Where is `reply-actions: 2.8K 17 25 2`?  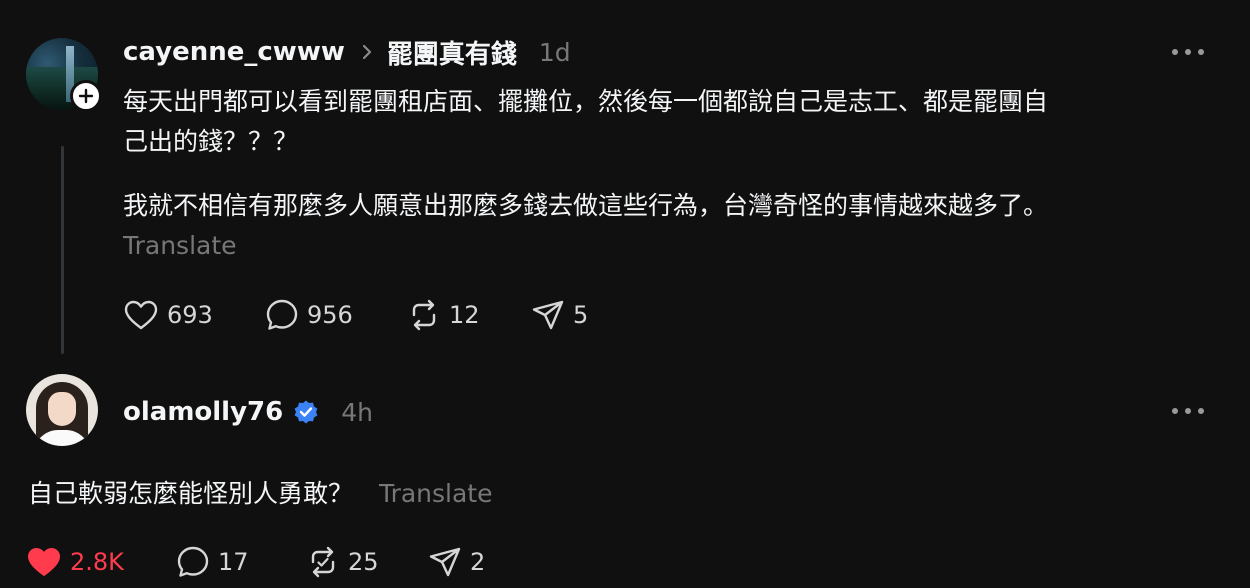 reply-actions: 2.8K 17 25 2 is located at coordinates (255, 562).